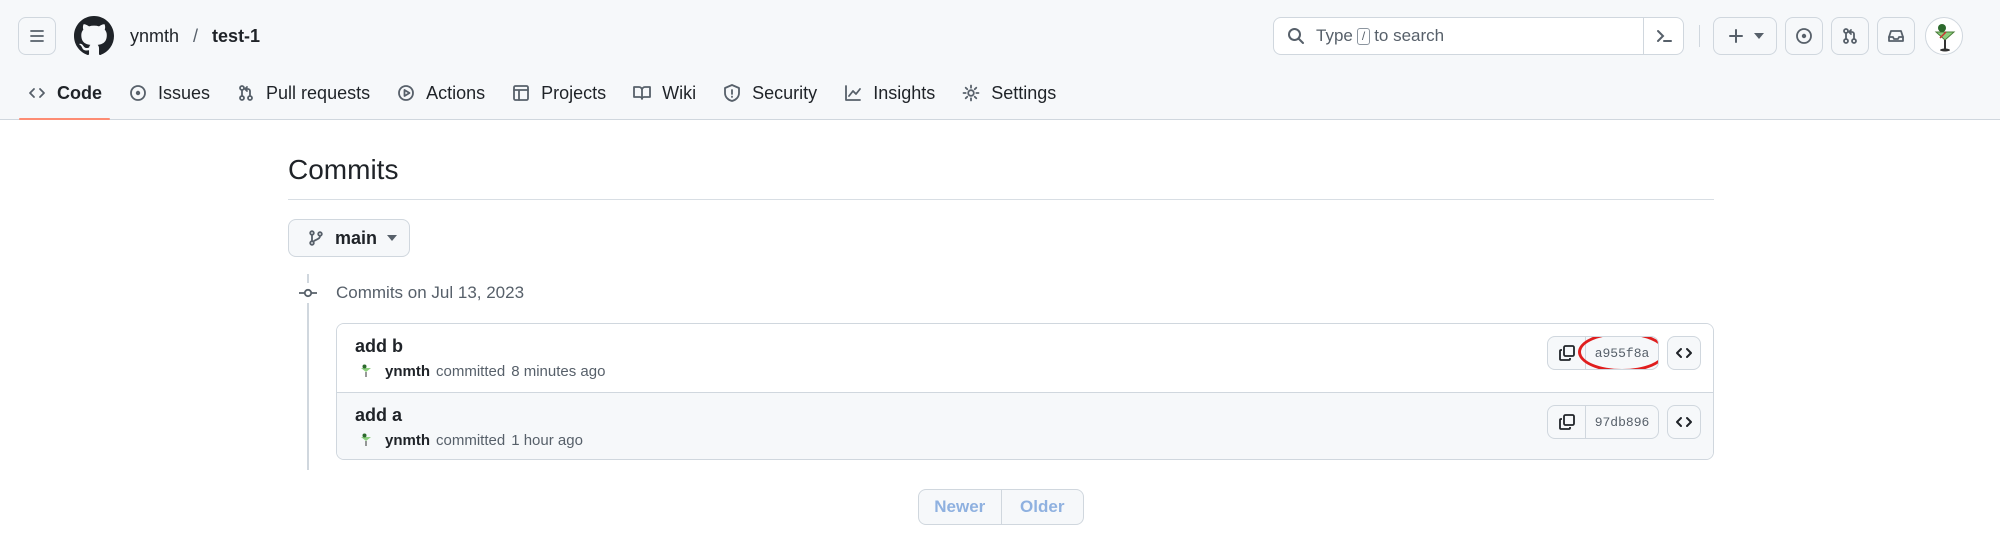 The width and height of the screenshot is (2000, 535). I want to click on command-palette-button, so click(1663, 36).